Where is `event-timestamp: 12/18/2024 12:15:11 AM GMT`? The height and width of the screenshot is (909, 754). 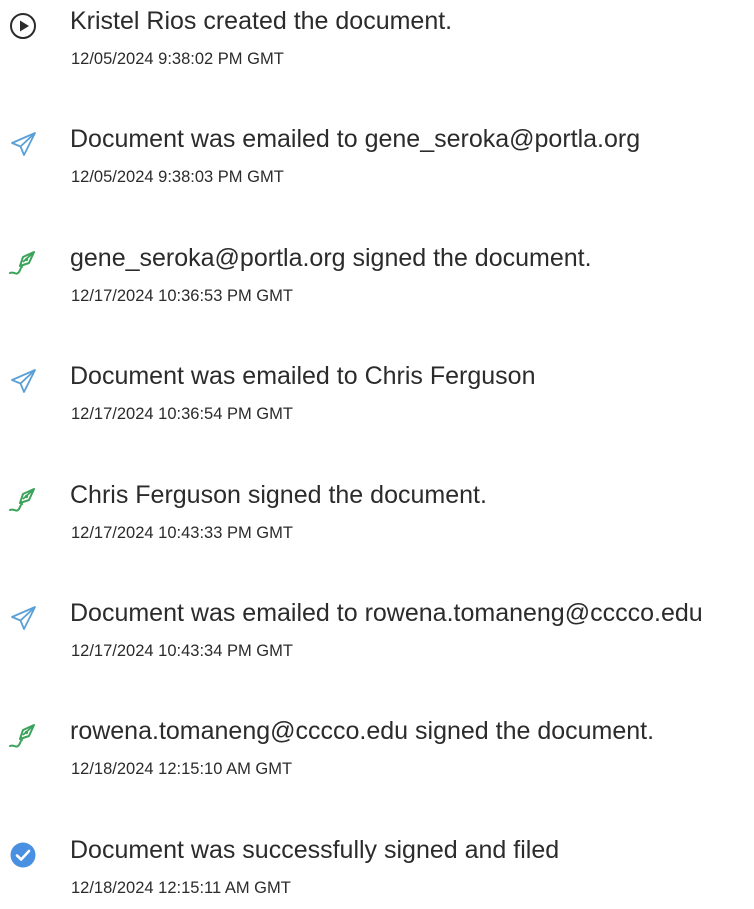
event-timestamp: 12/18/2024 12:15:11 AM GMT is located at coordinates (181, 888).